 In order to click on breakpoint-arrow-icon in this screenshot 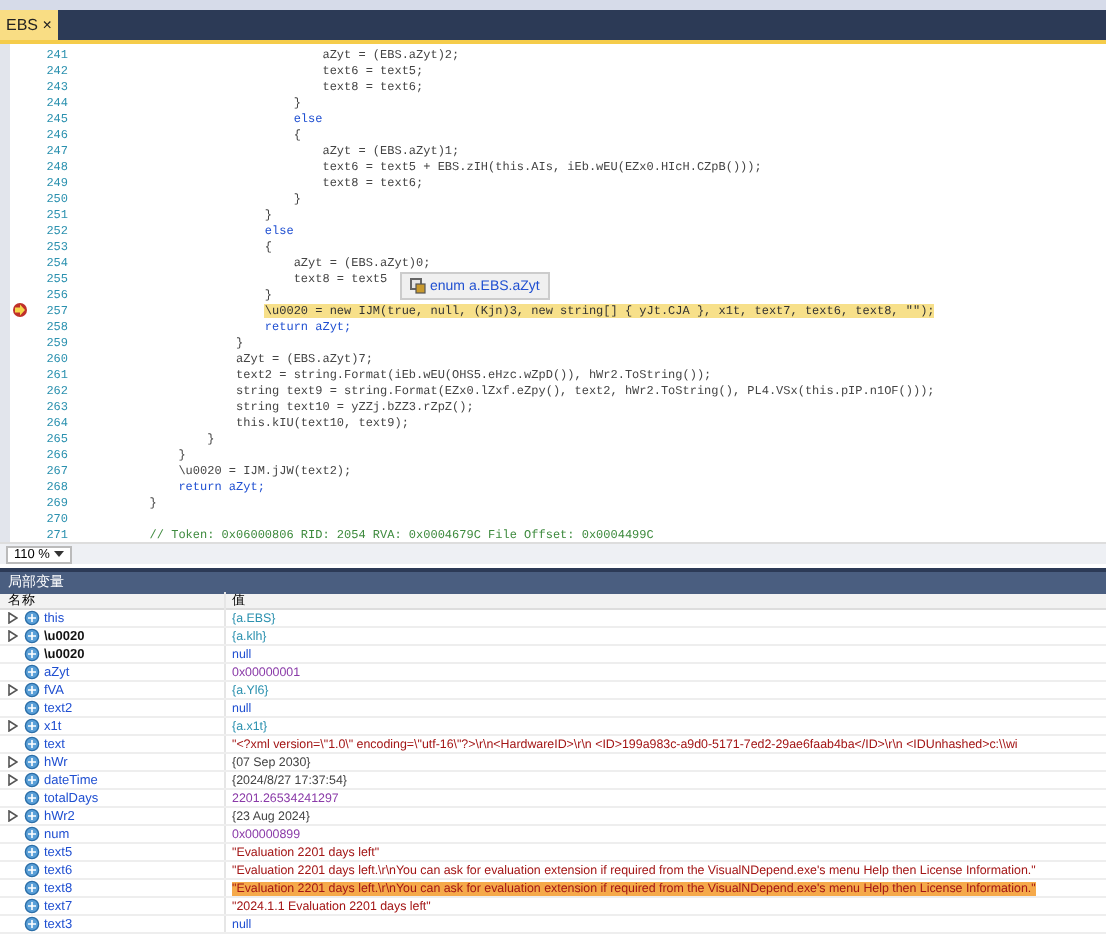, I will do `click(19, 310)`.